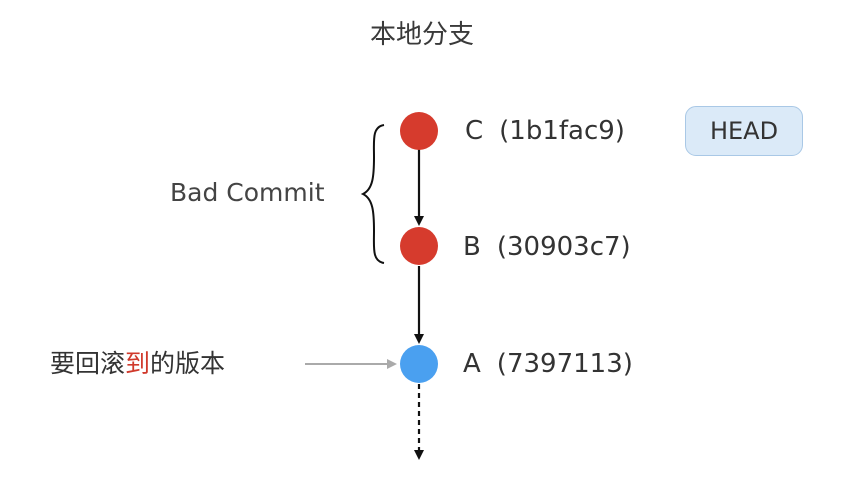 The height and width of the screenshot is (484, 844). I want to click on commit-node-a, so click(419, 364).